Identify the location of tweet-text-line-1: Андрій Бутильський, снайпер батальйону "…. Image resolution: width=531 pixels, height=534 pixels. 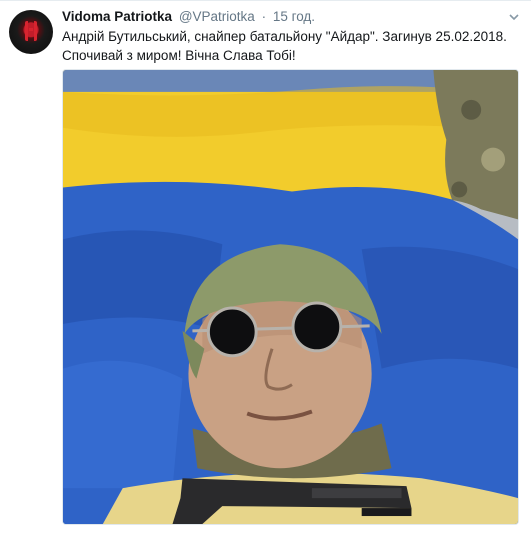
(284, 36).